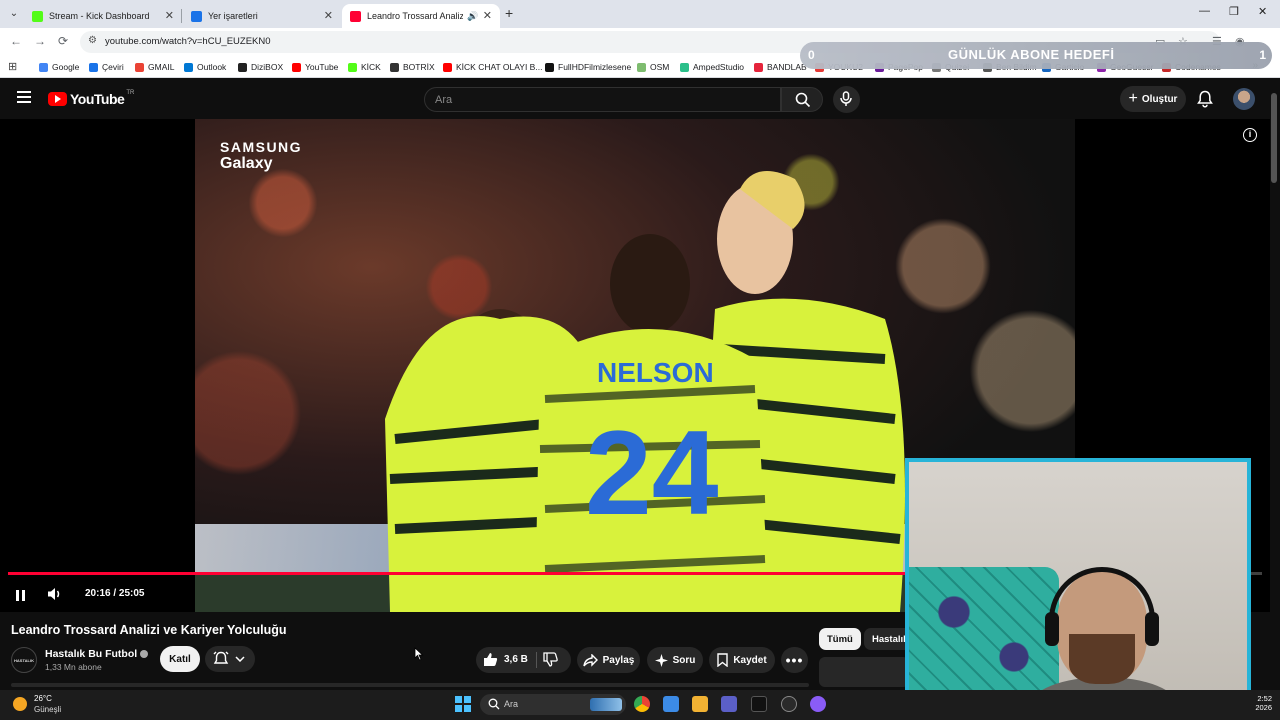 Image resolution: width=1280 pixels, height=720 pixels. Describe the element at coordinates (196, 16) in the screenshot. I see `star-favicon-icon` at that location.